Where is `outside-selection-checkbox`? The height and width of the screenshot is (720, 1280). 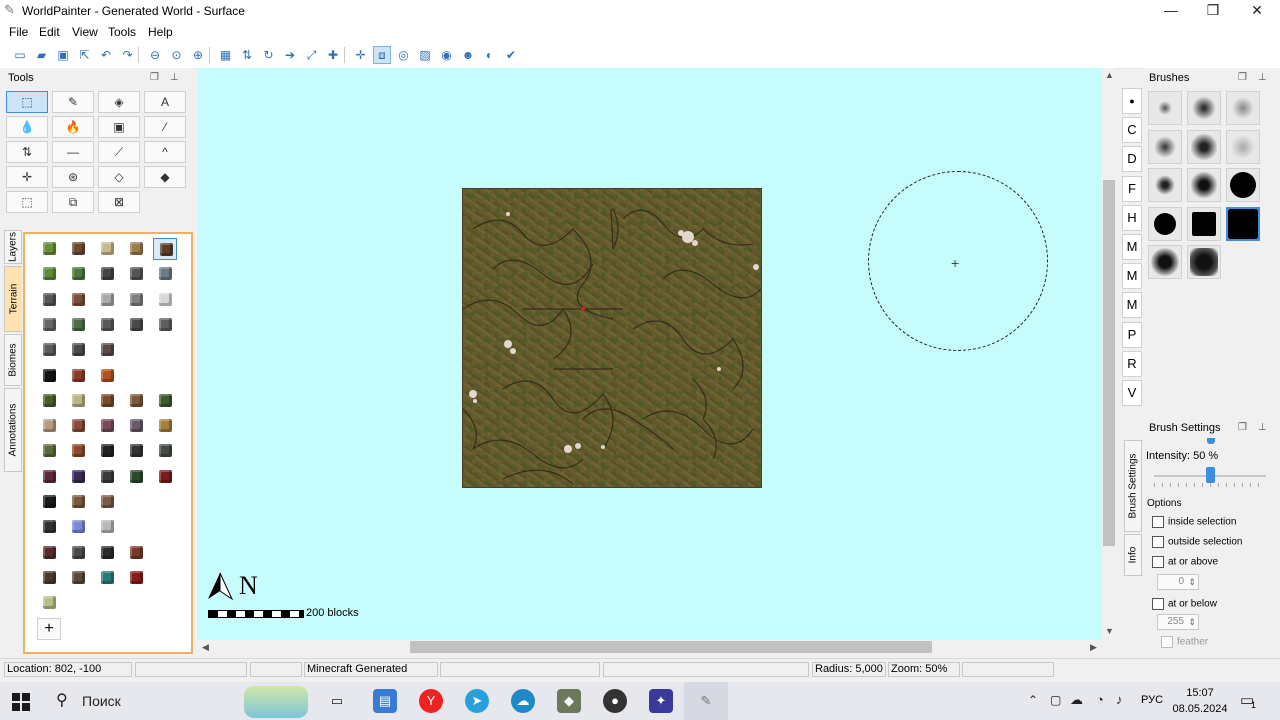
outside-selection-checkbox is located at coordinates (1158, 542).